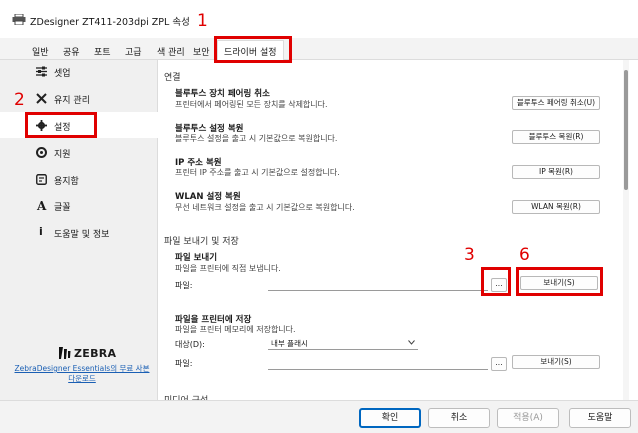  What do you see at coordinates (256, 138) in the screenshot?
I see `item-description: 블루투스 설정을 출고 시 기본값으로 복원합니다.` at bounding box center [256, 138].